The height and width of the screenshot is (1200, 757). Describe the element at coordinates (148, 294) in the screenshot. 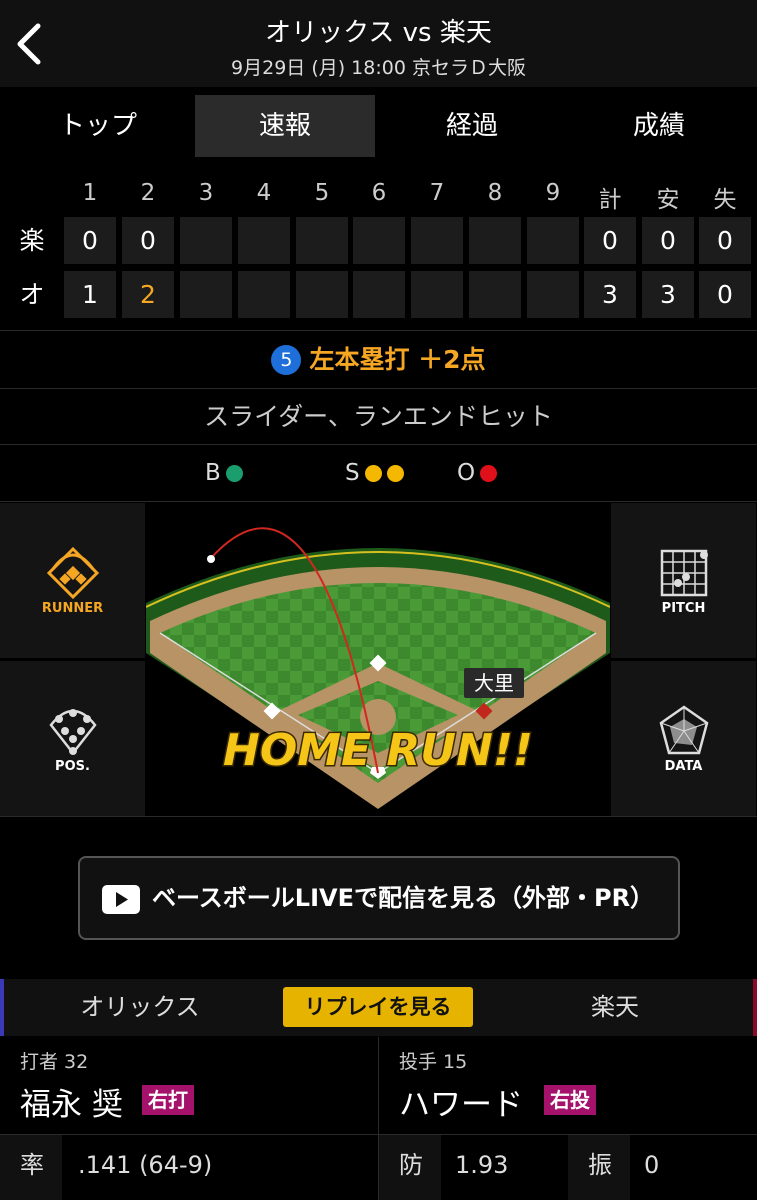

I see `inning-score-cell: 2` at that location.